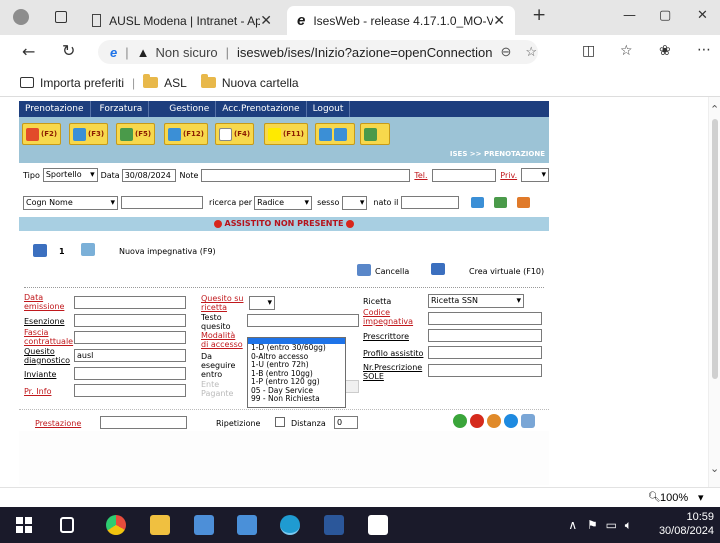 The image size is (720, 543). I want to click on priv-select, so click(535, 175).